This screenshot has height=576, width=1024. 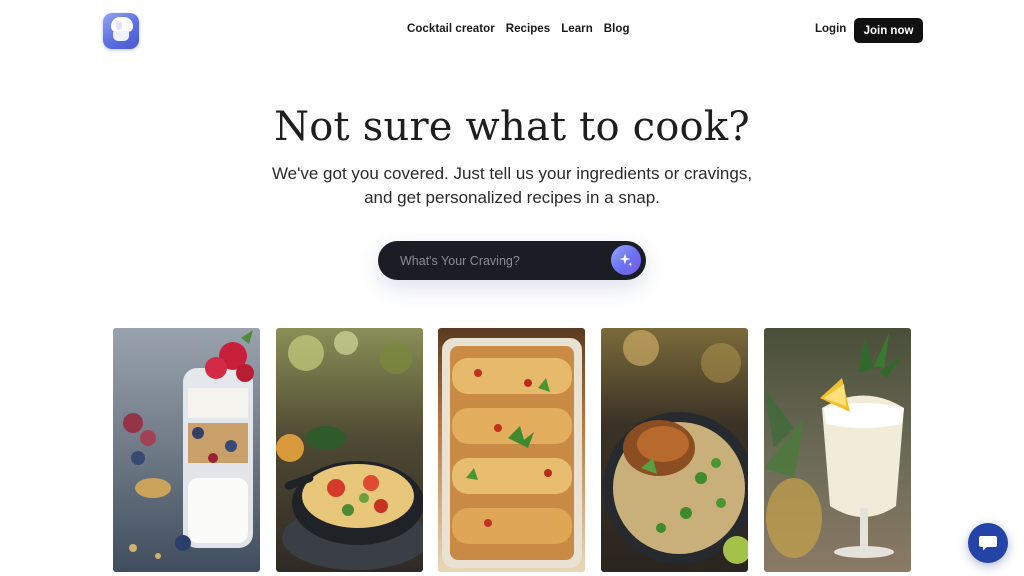 What do you see at coordinates (512, 197) in the screenshot?
I see `hero-subtitle-line-2: and get personalized recipes in a snap.` at bounding box center [512, 197].